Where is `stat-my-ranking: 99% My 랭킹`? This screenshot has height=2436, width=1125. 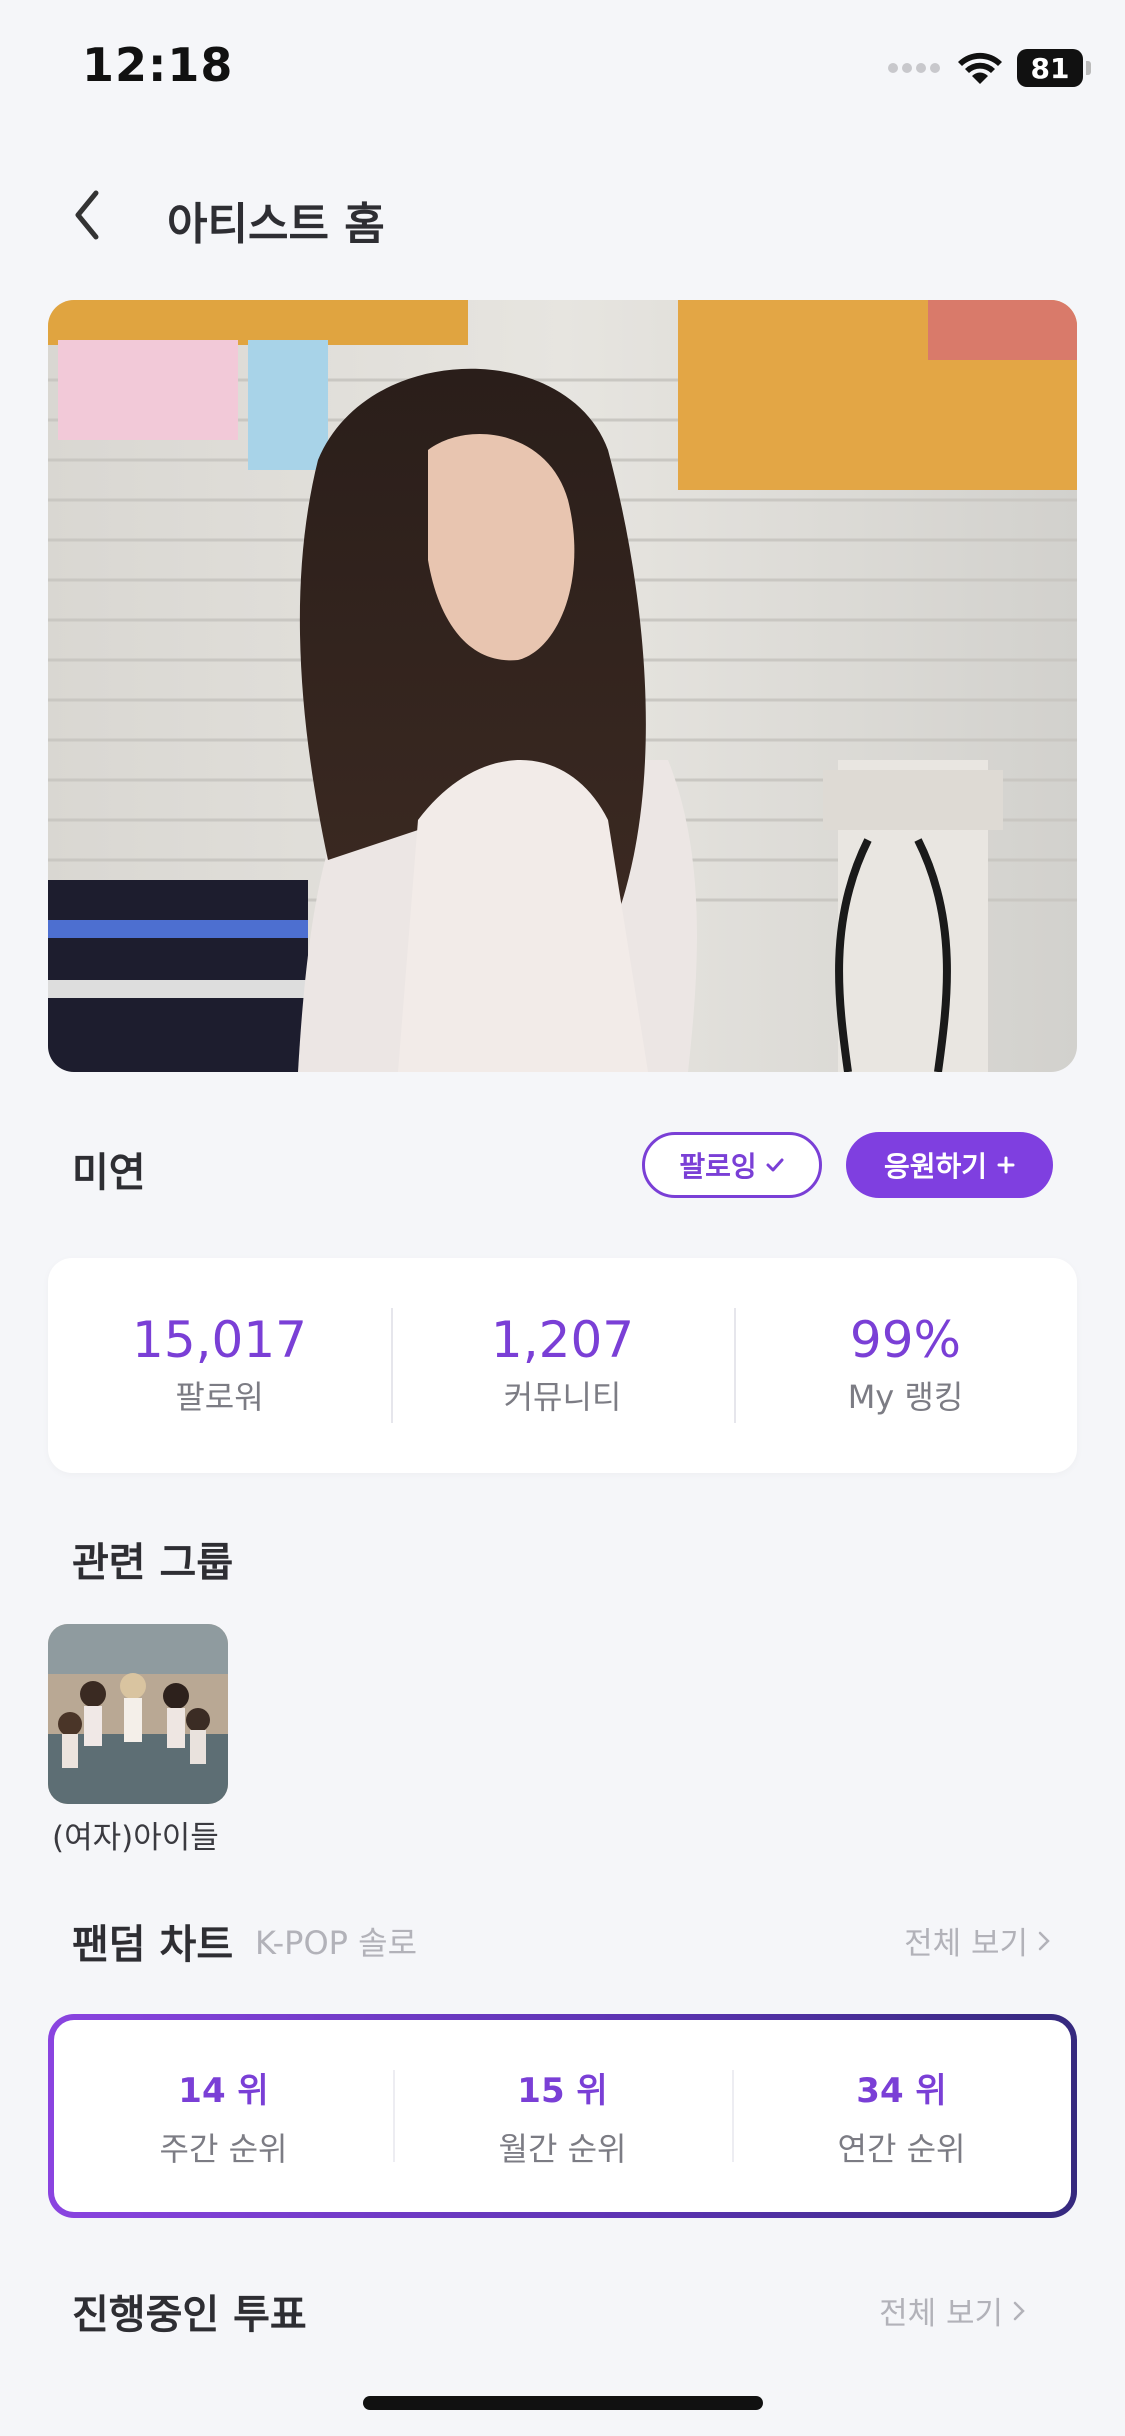
stat-my-ranking: 99% My 랭킹 is located at coordinates (905, 1365).